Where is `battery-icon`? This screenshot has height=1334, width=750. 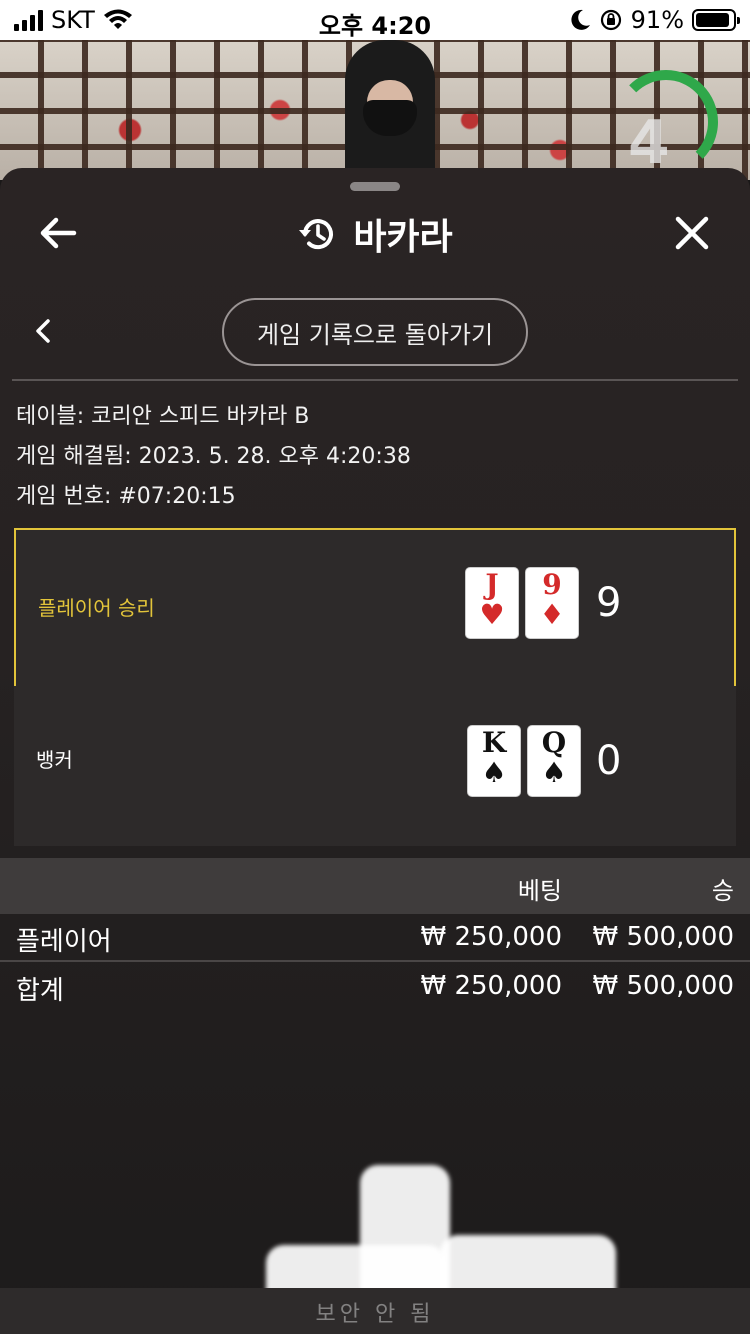
battery-icon is located at coordinates (716, 20).